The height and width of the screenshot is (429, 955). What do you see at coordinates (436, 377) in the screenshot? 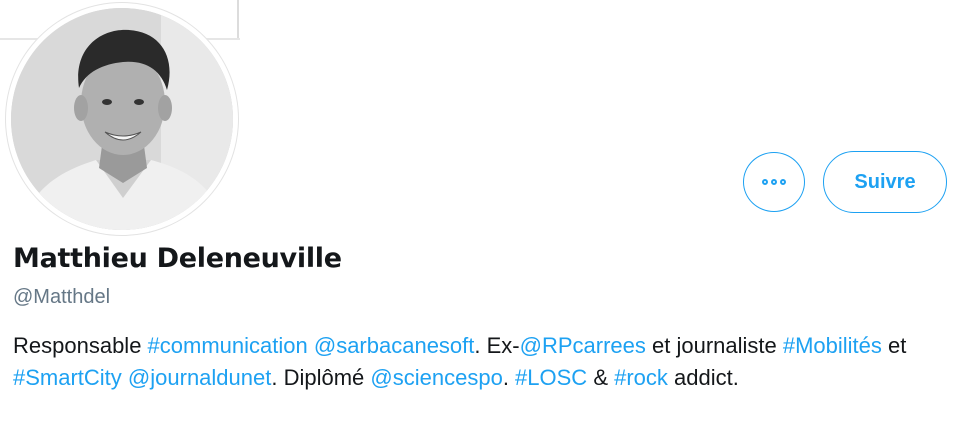
I see `bio-link: @sciencespo` at bounding box center [436, 377].